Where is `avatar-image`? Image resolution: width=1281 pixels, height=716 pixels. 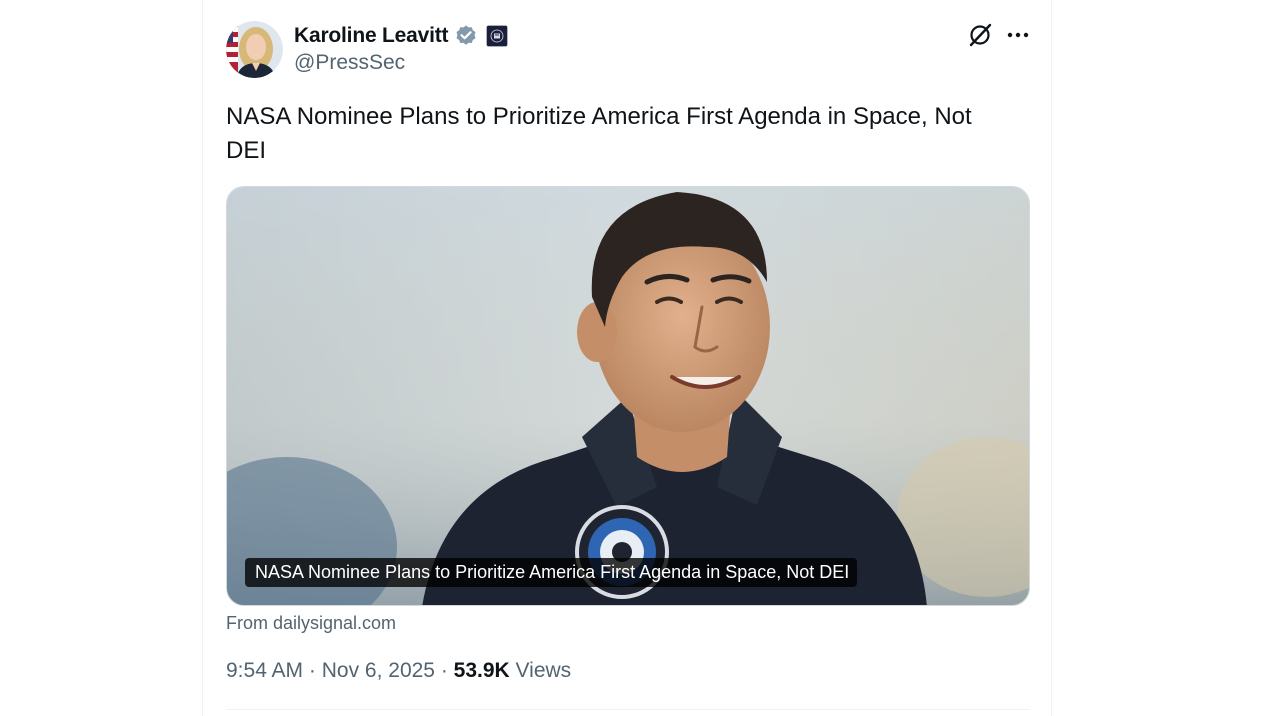
avatar-image is located at coordinates (254, 49).